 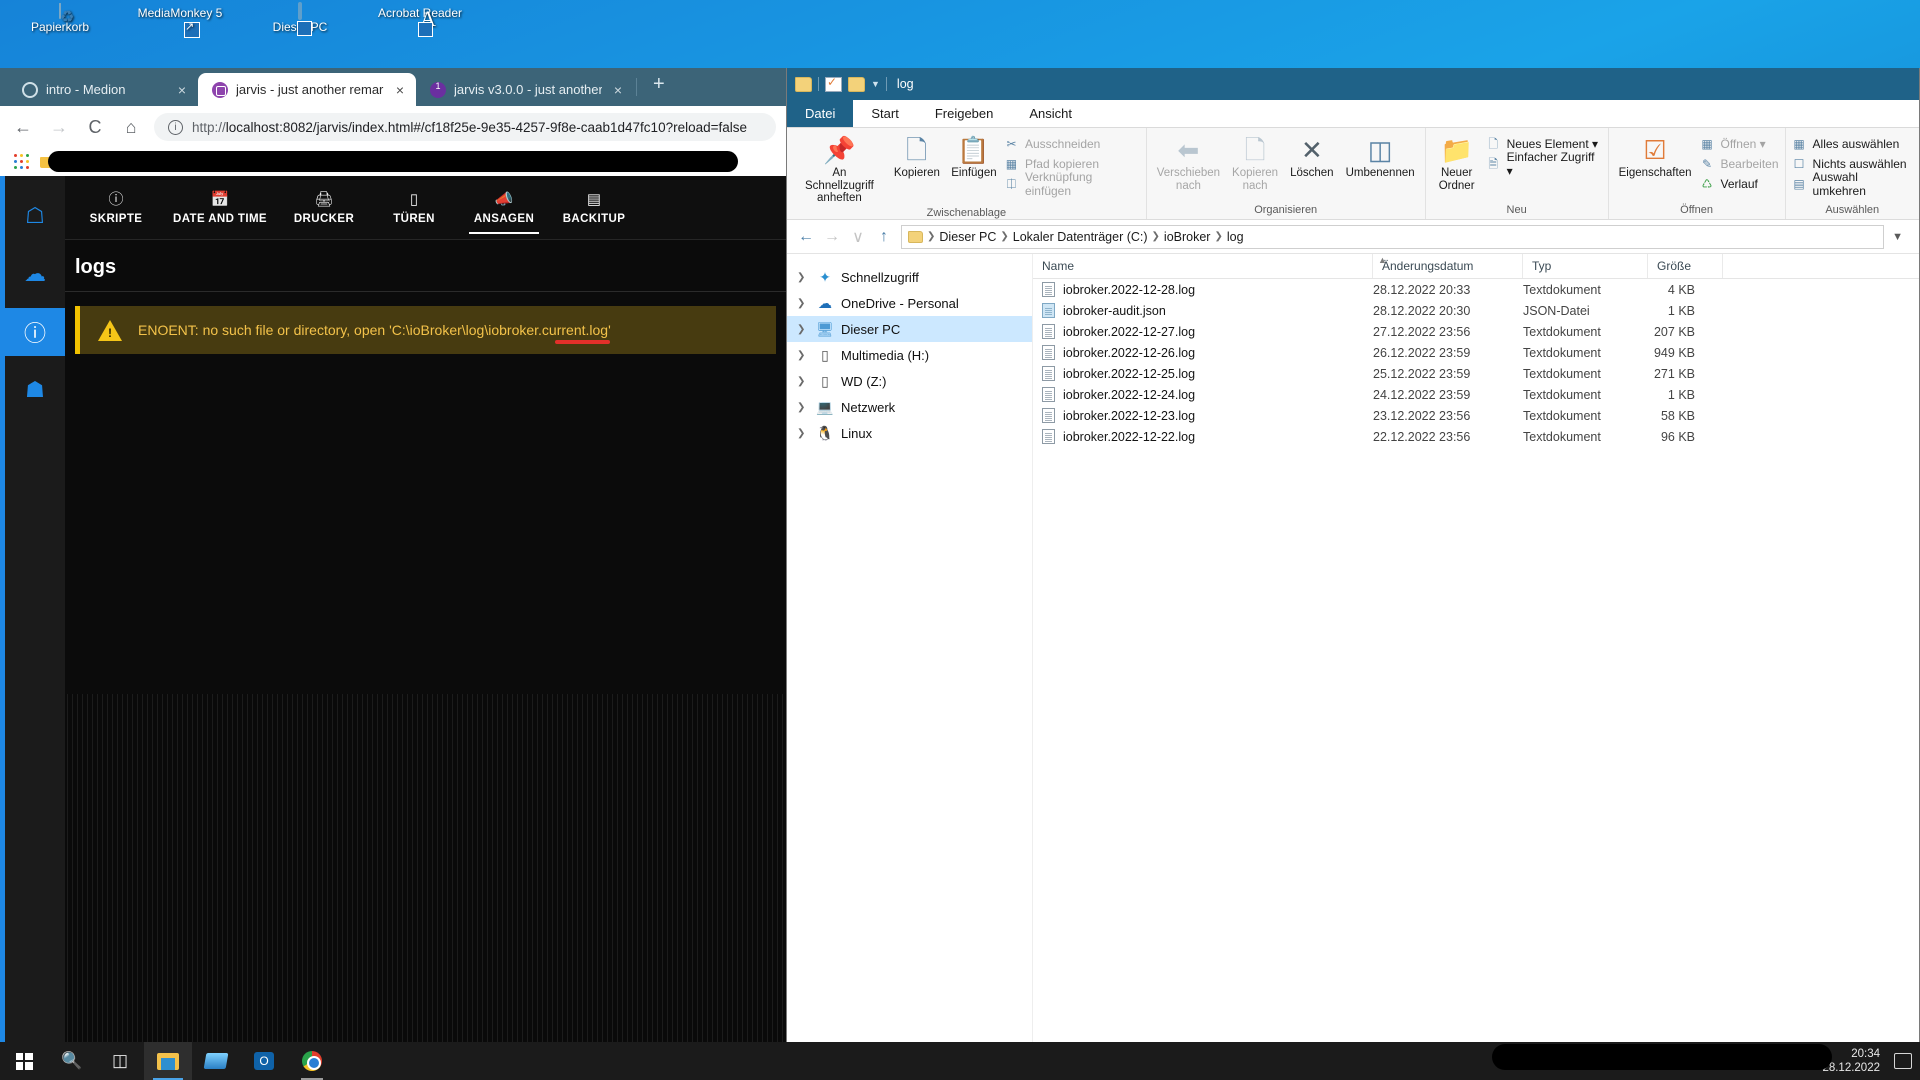 I want to click on tab-ansagen: 📣 ANSAGEN, so click(x=504, y=210).